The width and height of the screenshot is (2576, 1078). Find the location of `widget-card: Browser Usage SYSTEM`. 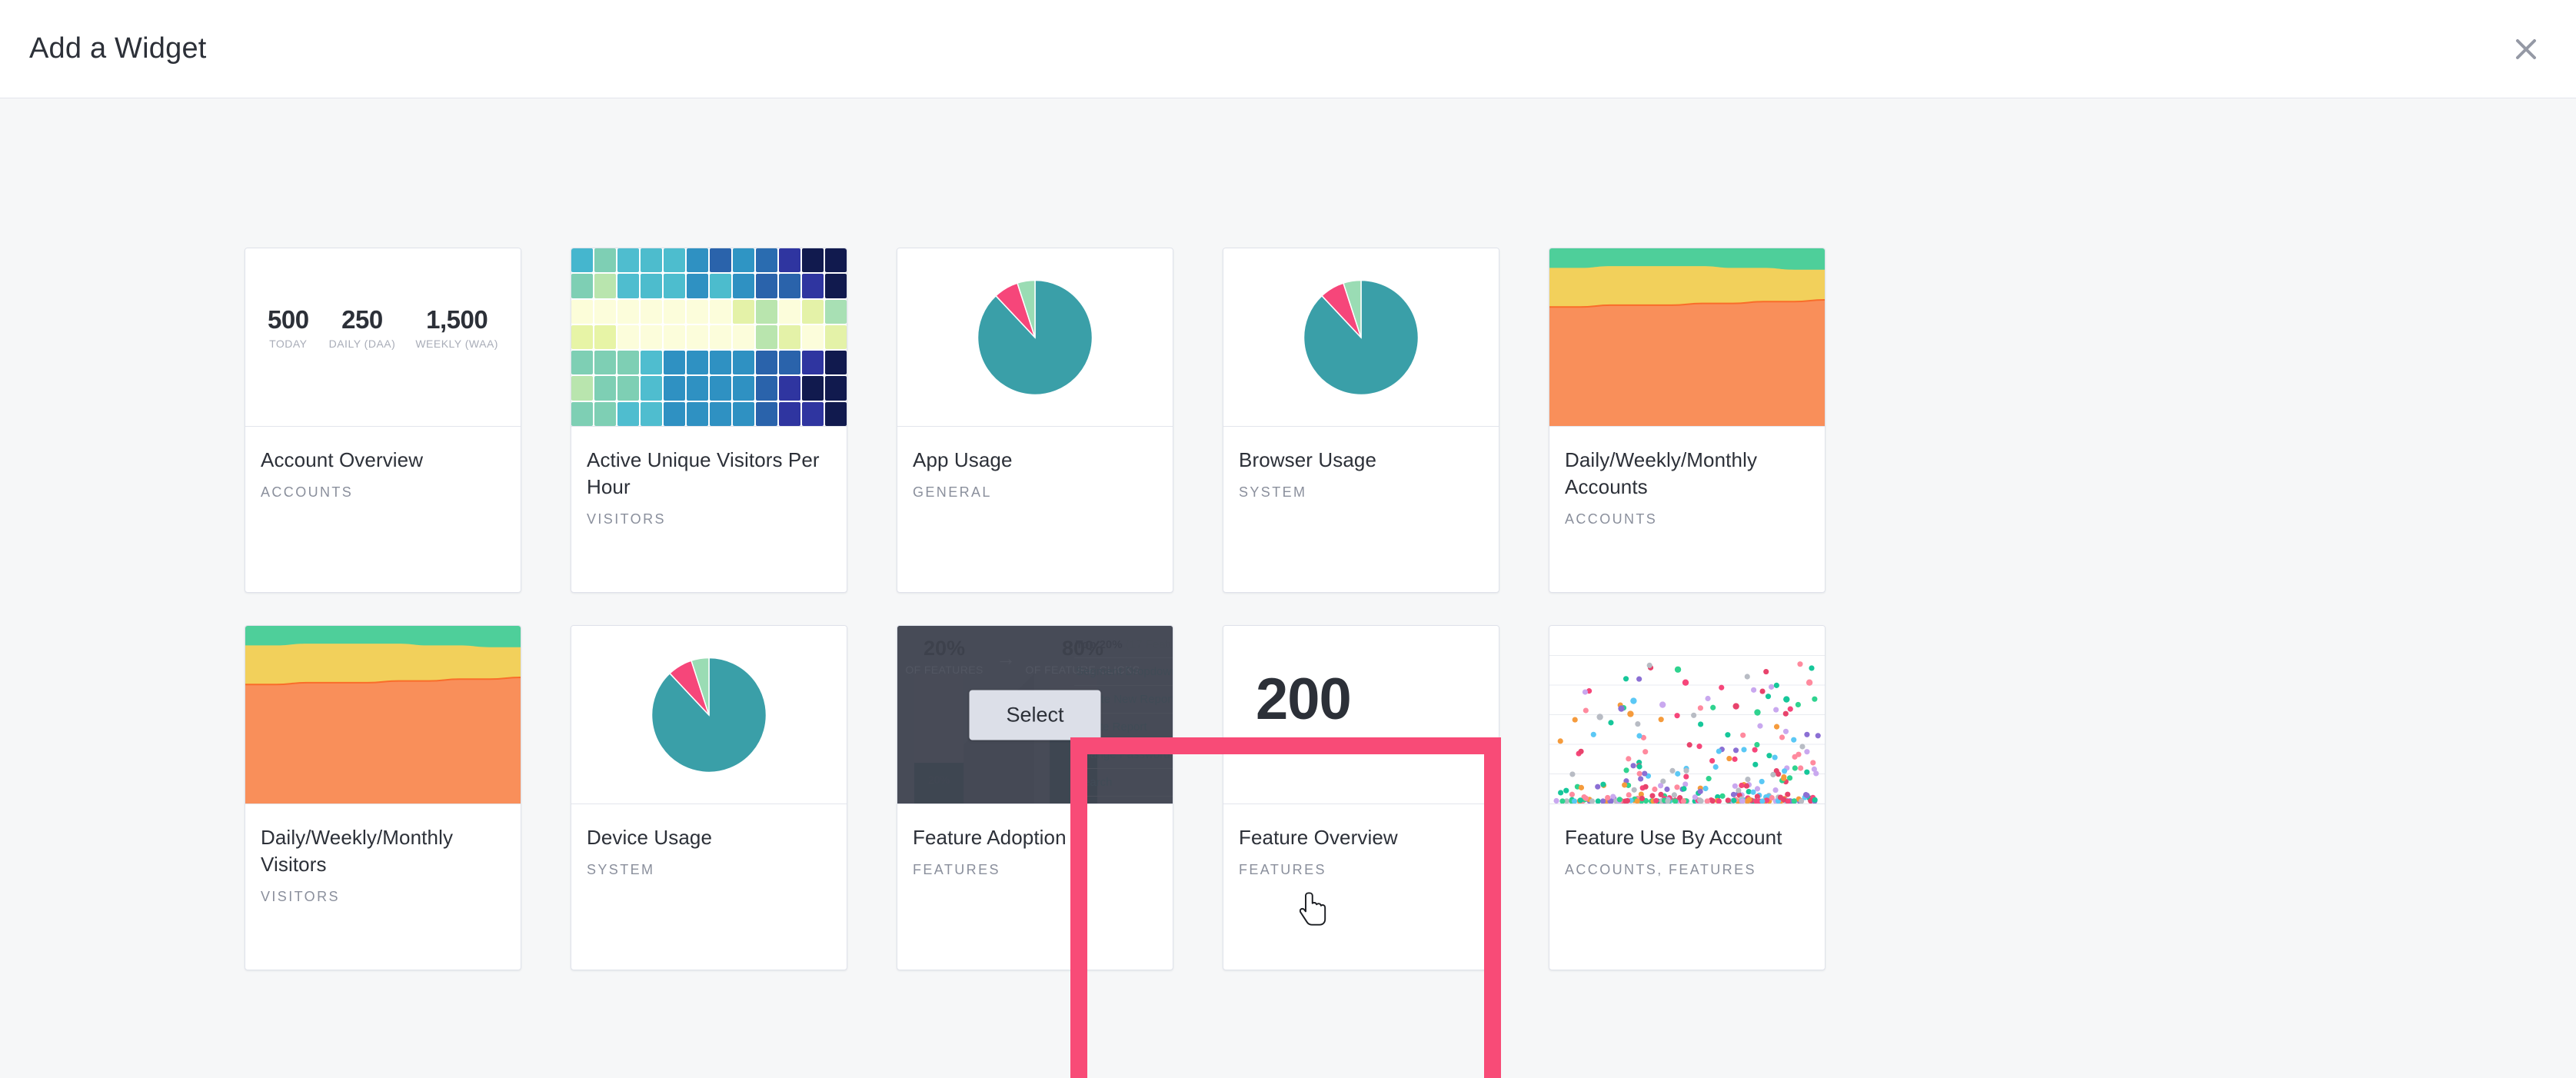

widget-card: Browser Usage SYSTEM is located at coordinates (1361, 420).